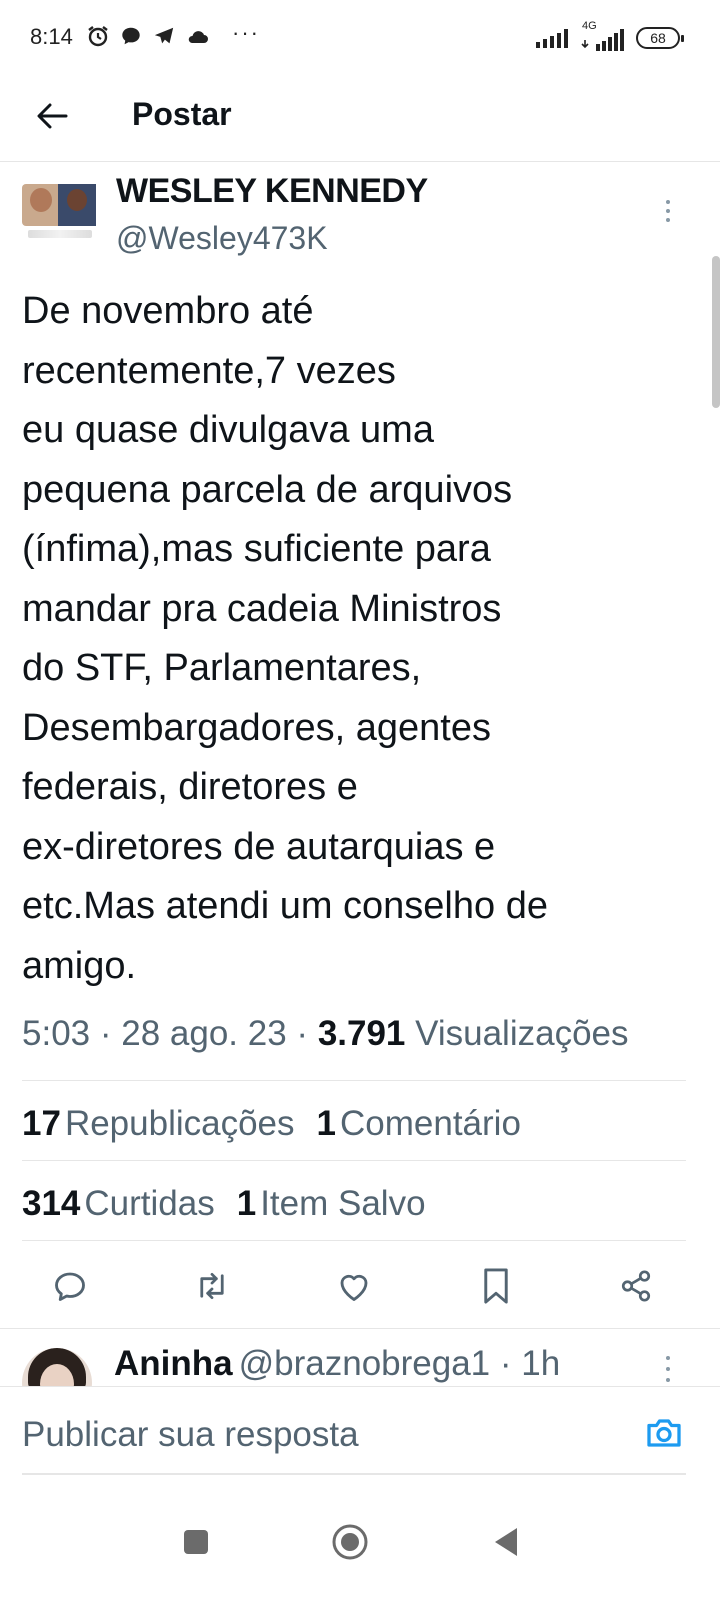 This screenshot has height=1600, width=720. What do you see at coordinates (182, 114) in the screenshot?
I see `page-title: Postar` at bounding box center [182, 114].